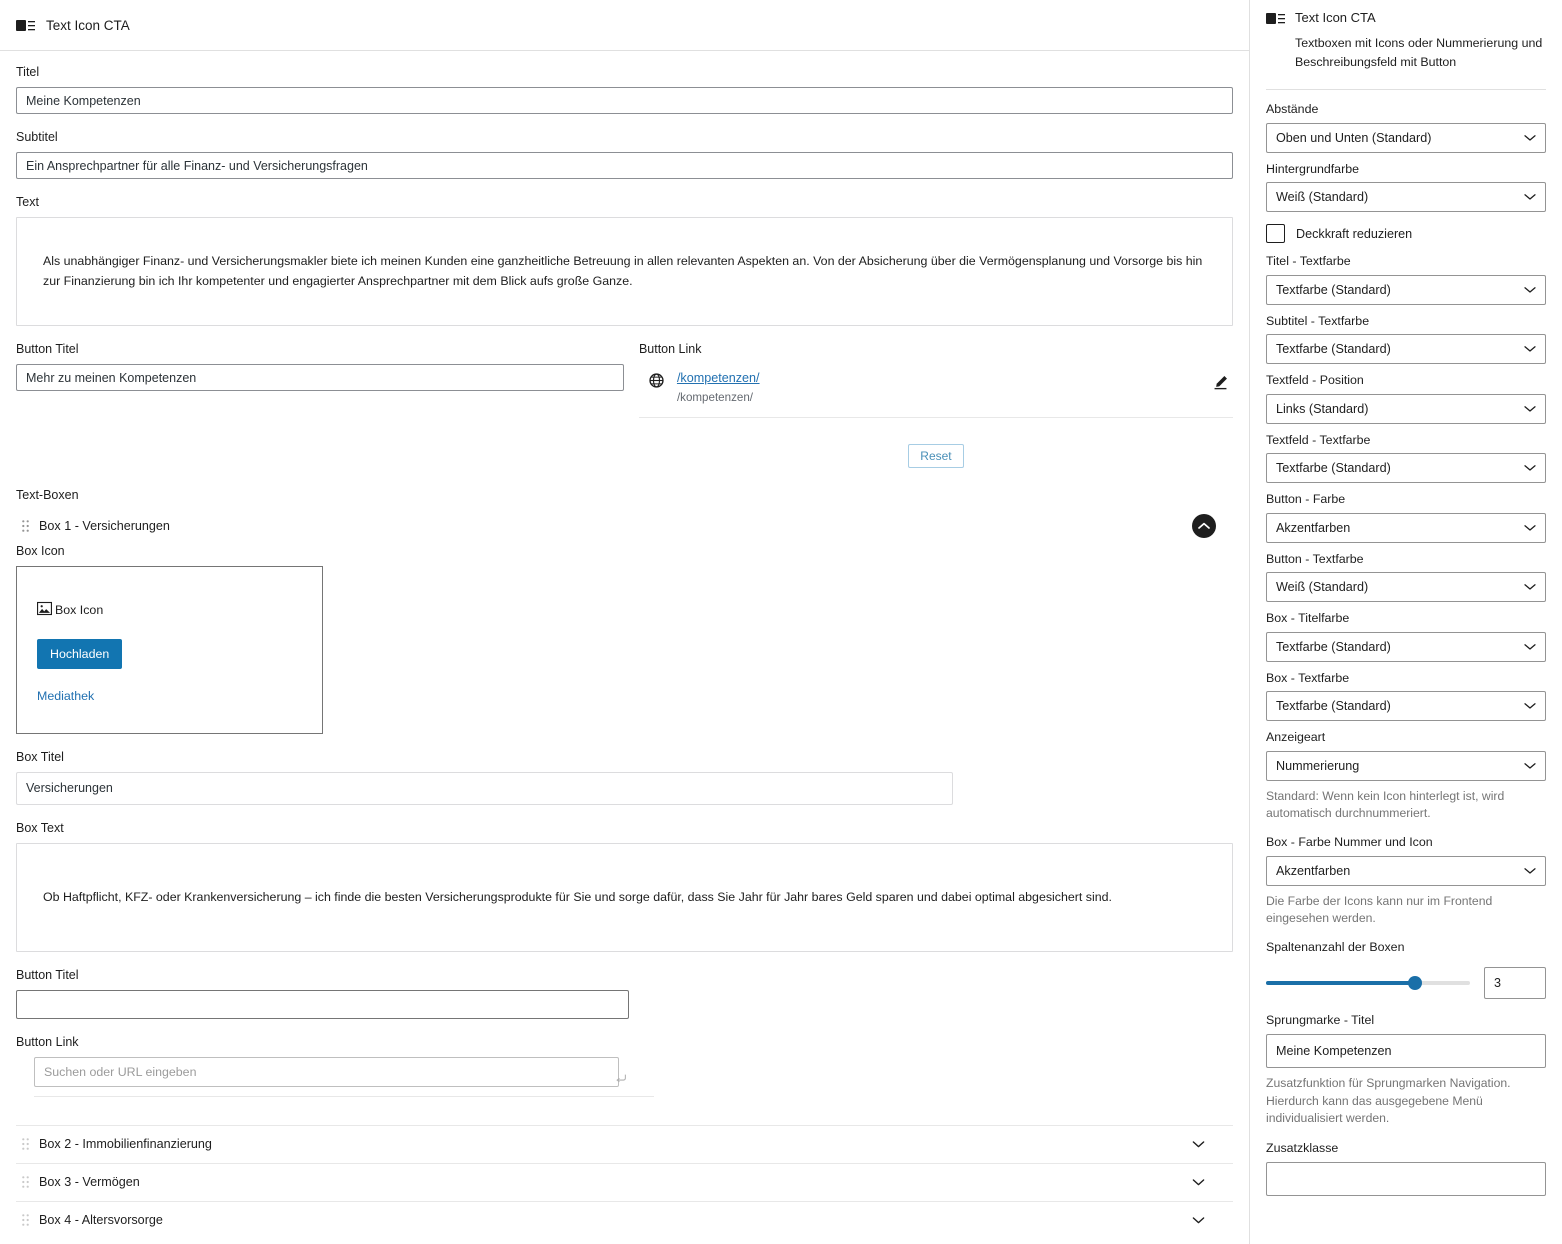  What do you see at coordinates (1354, 137) in the screenshot?
I see `select-abstaende-value: Oben und Unten (Standard)` at bounding box center [1354, 137].